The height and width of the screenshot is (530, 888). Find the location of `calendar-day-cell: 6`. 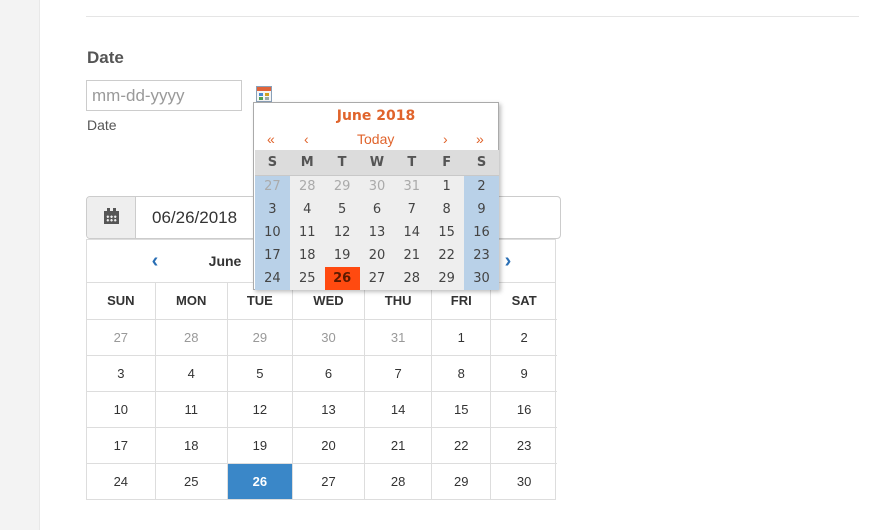

calendar-day-cell: 6 is located at coordinates (328, 373).